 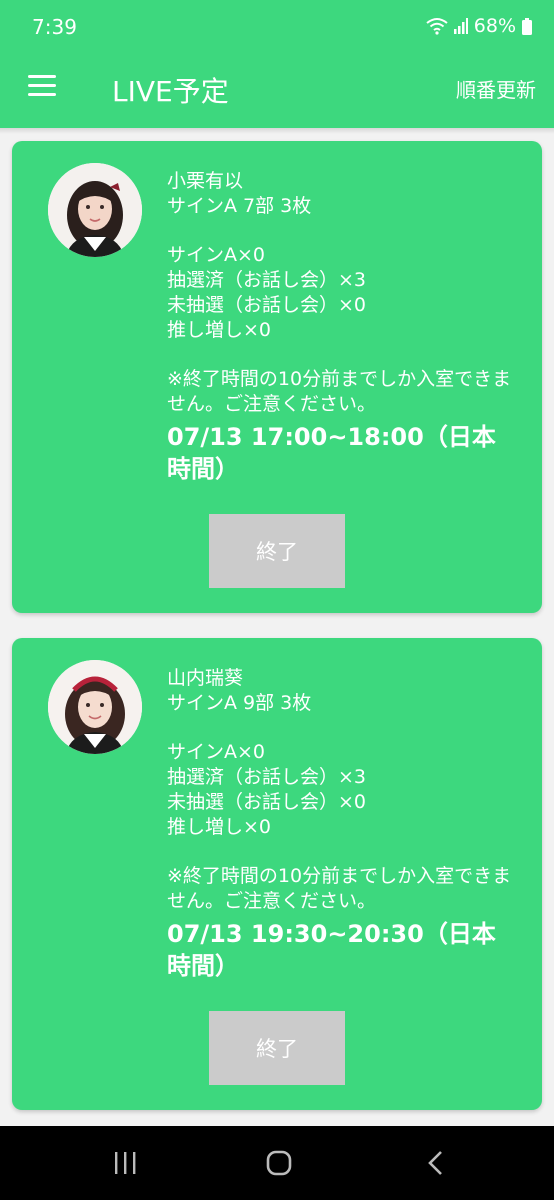 What do you see at coordinates (277, 131) in the screenshot?
I see `header-shadow` at bounding box center [277, 131].